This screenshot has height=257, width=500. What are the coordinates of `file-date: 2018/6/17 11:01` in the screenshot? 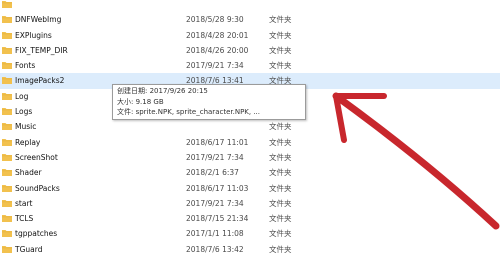 It's located at (217, 142).